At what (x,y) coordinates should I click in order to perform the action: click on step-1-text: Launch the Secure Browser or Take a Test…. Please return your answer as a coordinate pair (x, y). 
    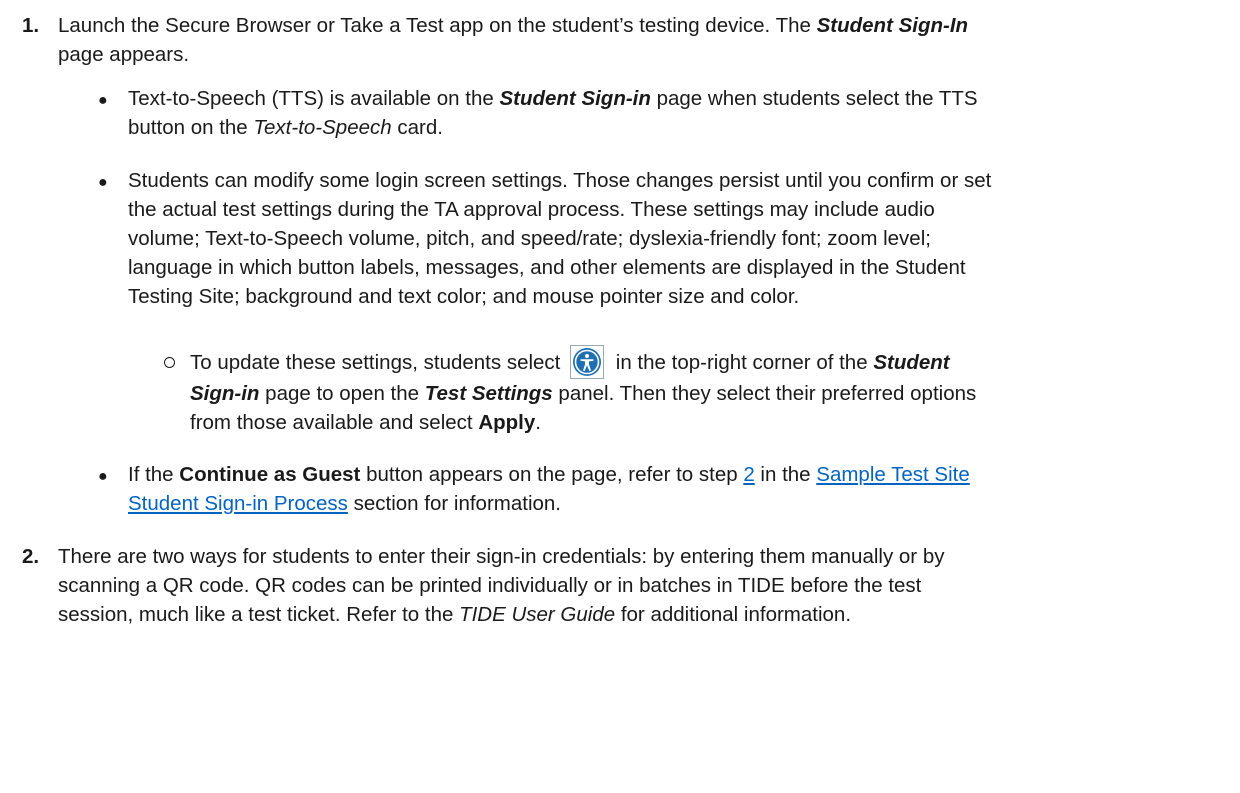
    Looking at the image, I should click on (513, 40).